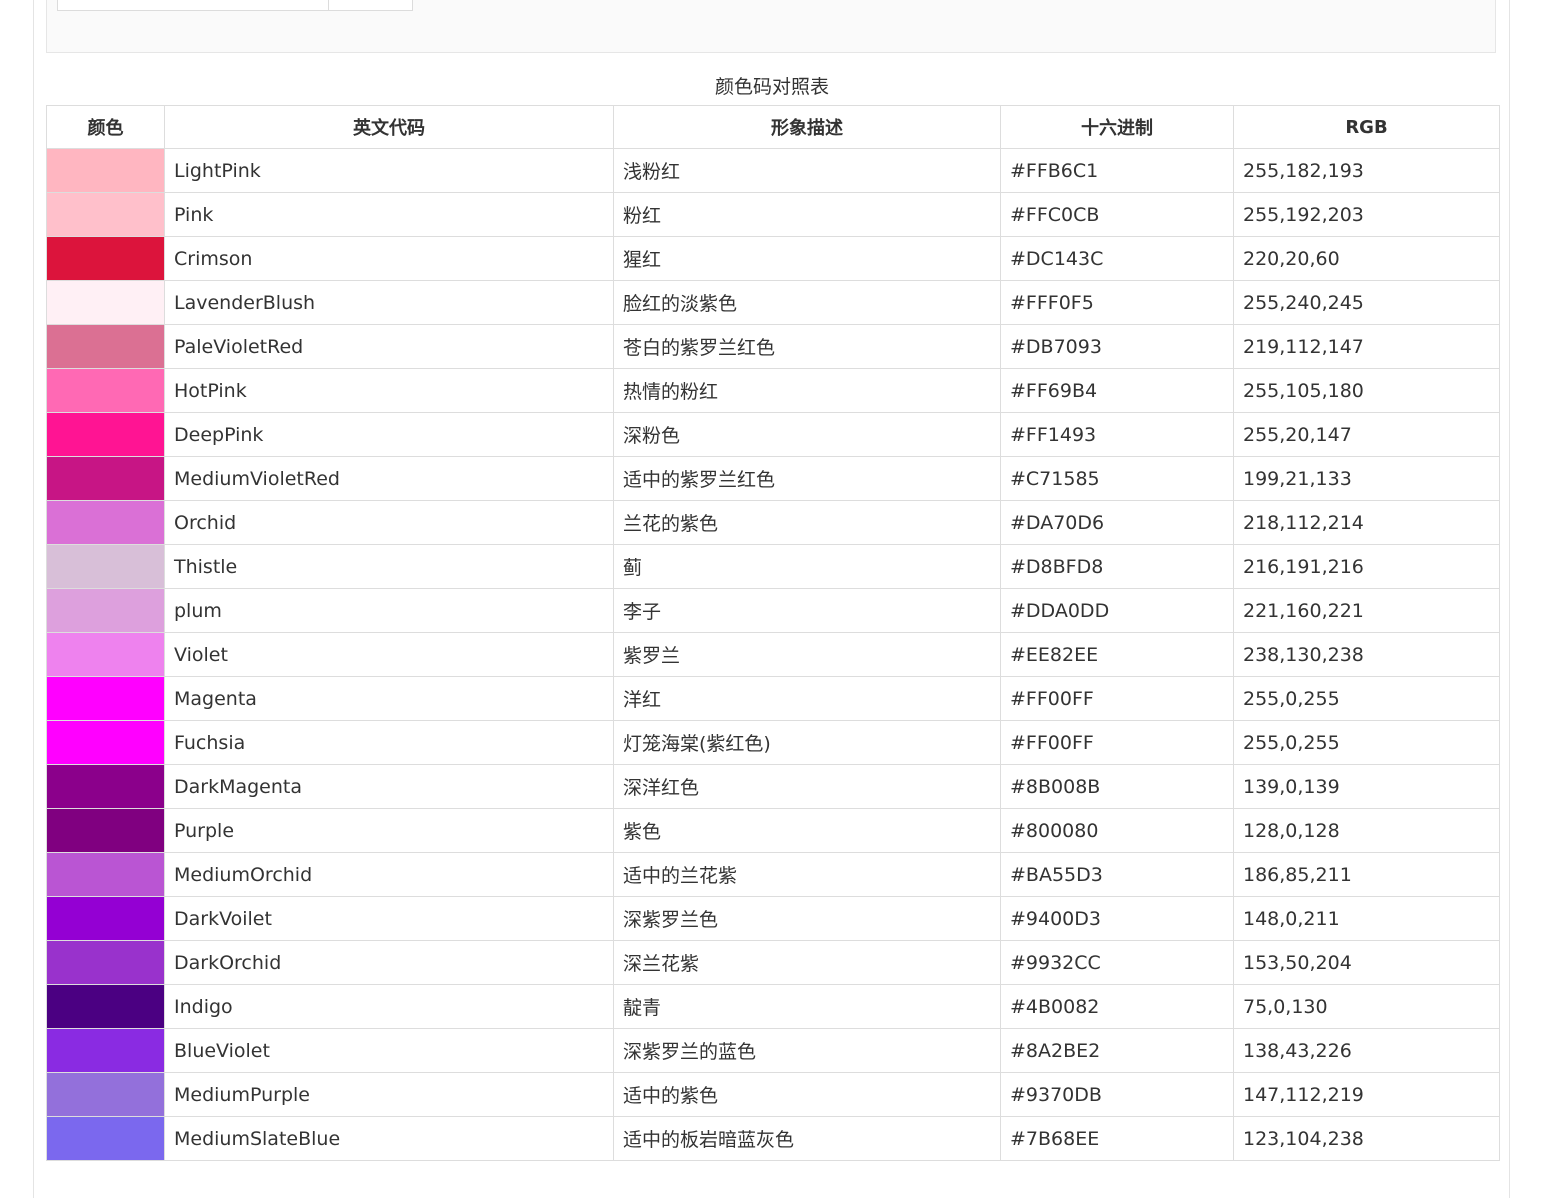 The image size is (1548, 1198). What do you see at coordinates (807, 258) in the screenshot?
I see `color-desc-cell: 猩红` at bounding box center [807, 258].